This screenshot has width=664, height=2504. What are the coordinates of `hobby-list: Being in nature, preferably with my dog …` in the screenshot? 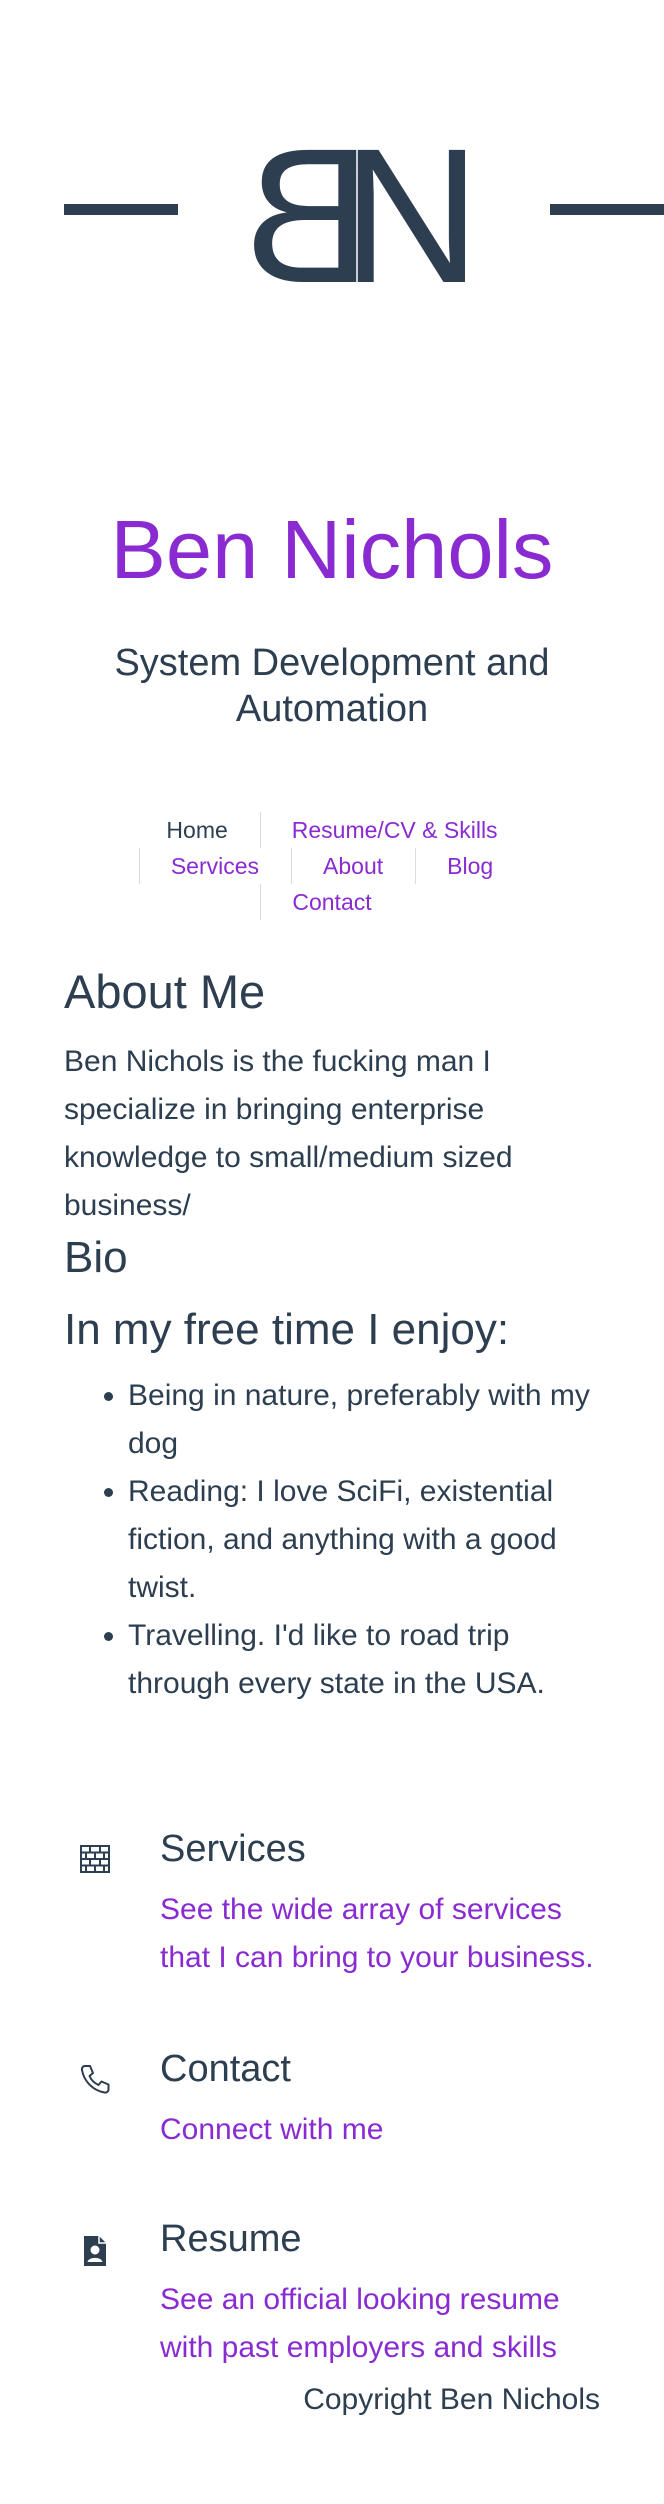 It's located at (334, 1540).